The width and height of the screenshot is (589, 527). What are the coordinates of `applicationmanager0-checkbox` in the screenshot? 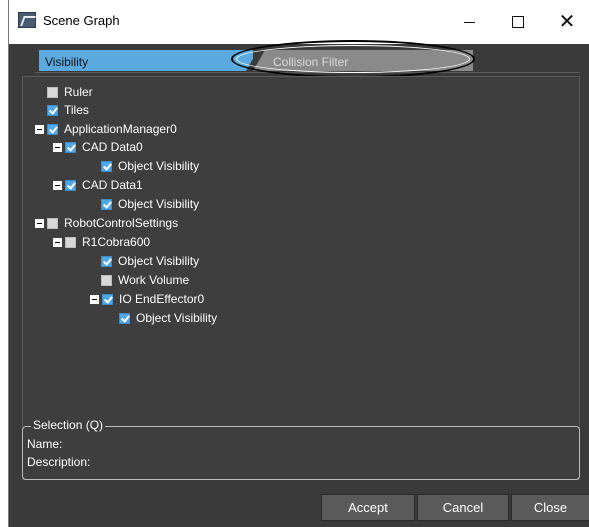 It's located at (52, 129).